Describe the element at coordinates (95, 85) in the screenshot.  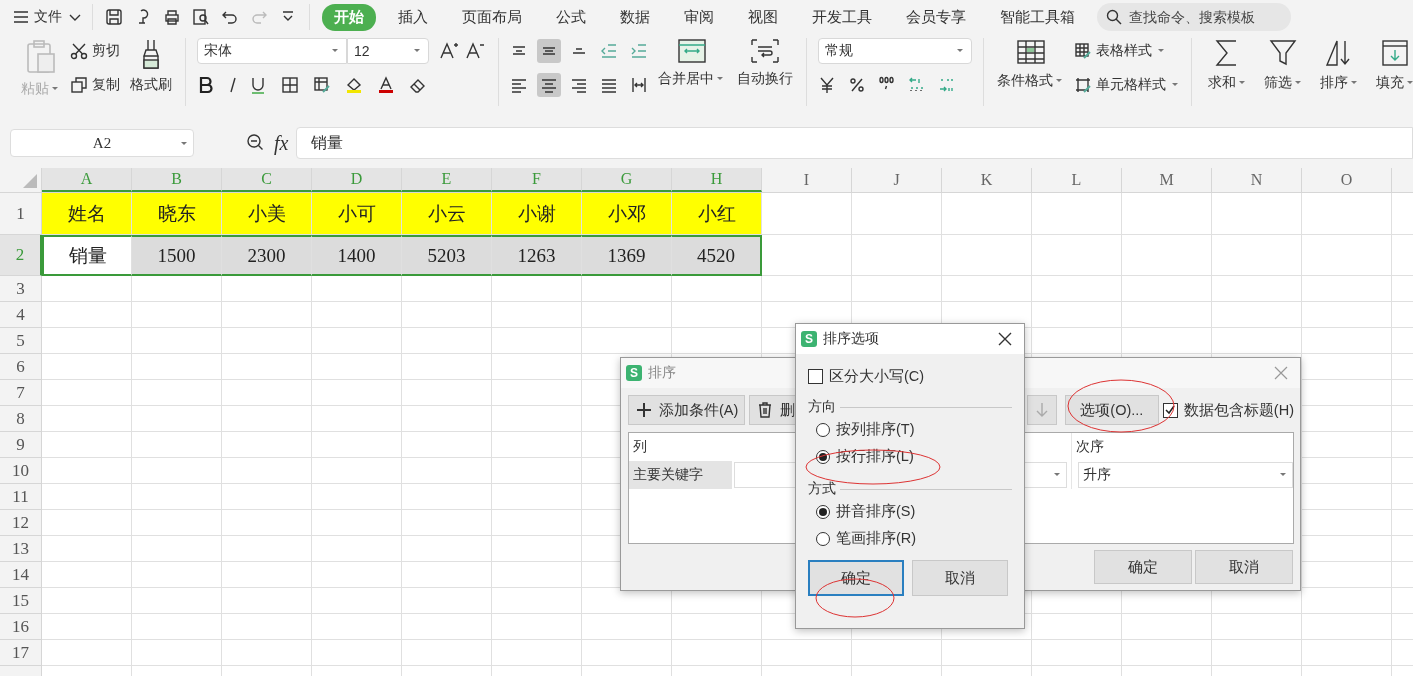
I see `copy-button: 复制` at that location.